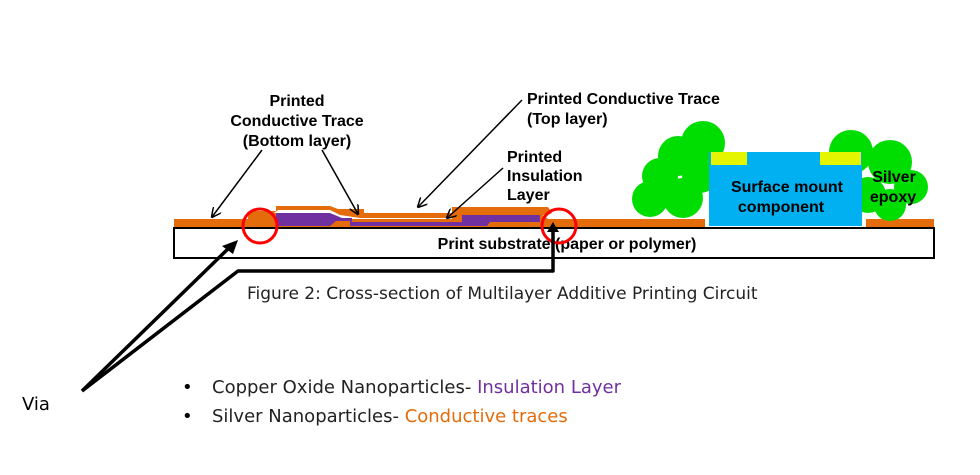  What do you see at coordinates (894, 177) in the screenshot?
I see `epoxy-label-line1: Silver` at bounding box center [894, 177].